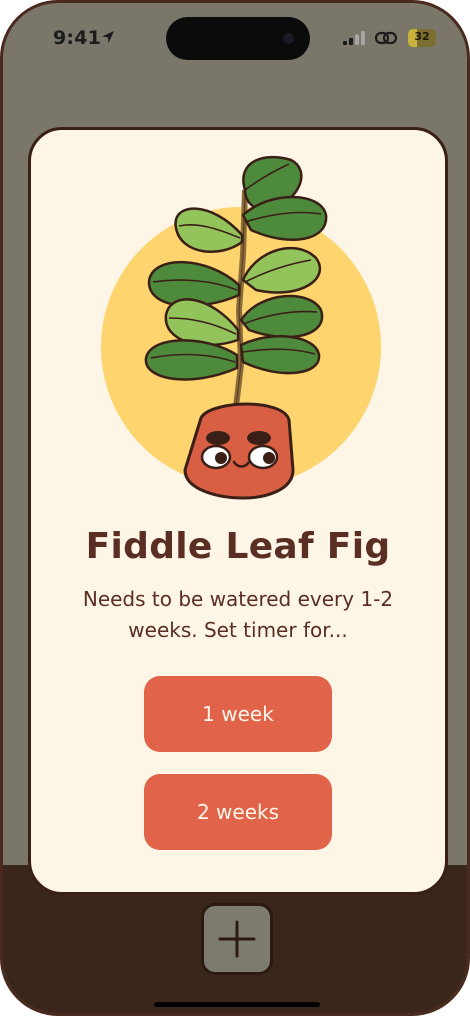 This screenshot has width=470, height=1016. What do you see at coordinates (238, 546) in the screenshot?
I see `plant-name: Fiddle Leaf Fig` at bounding box center [238, 546].